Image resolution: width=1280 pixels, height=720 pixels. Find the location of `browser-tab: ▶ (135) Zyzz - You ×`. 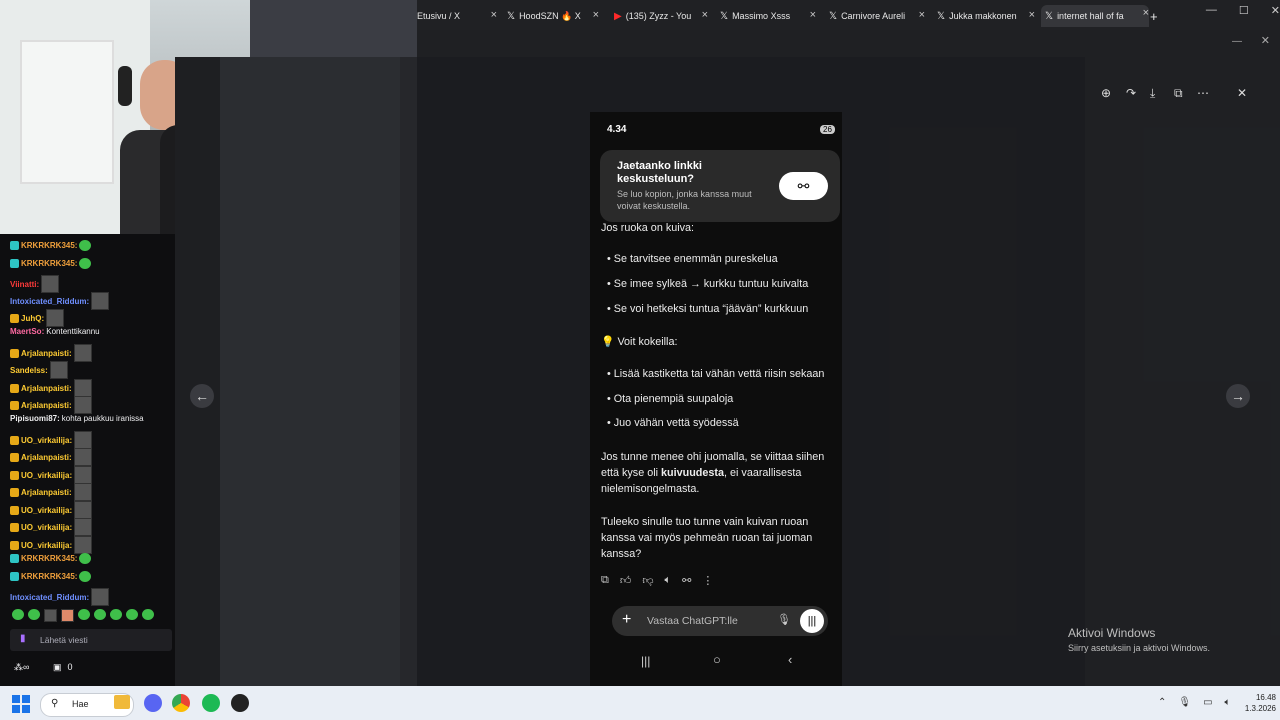

browser-tab: ▶ (135) Zyzz - You × is located at coordinates (661, 16).